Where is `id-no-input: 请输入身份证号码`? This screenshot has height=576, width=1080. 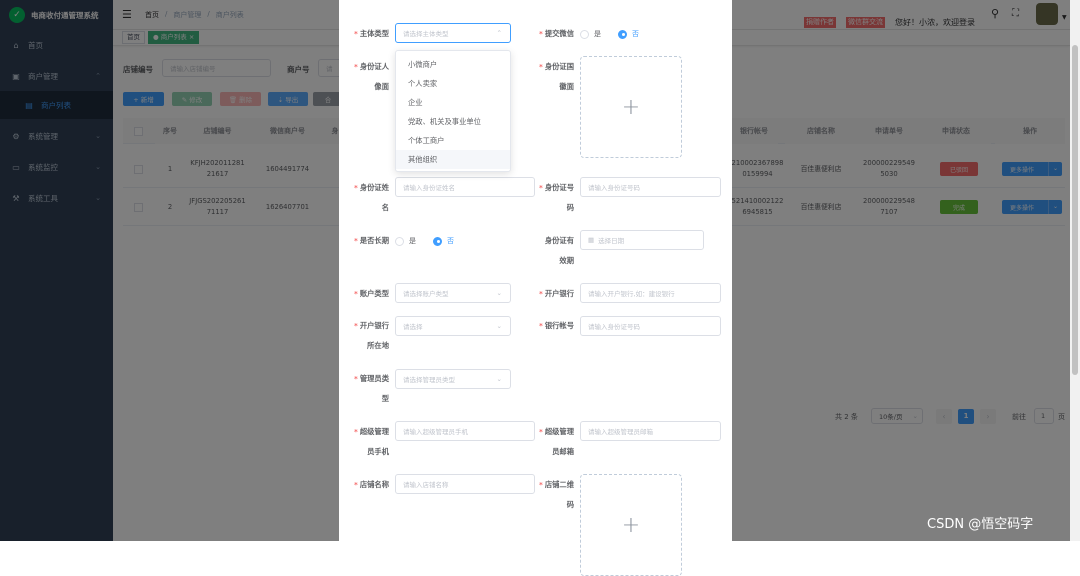
id-no-input: 请输入身份证号码 is located at coordinates (650, 187).